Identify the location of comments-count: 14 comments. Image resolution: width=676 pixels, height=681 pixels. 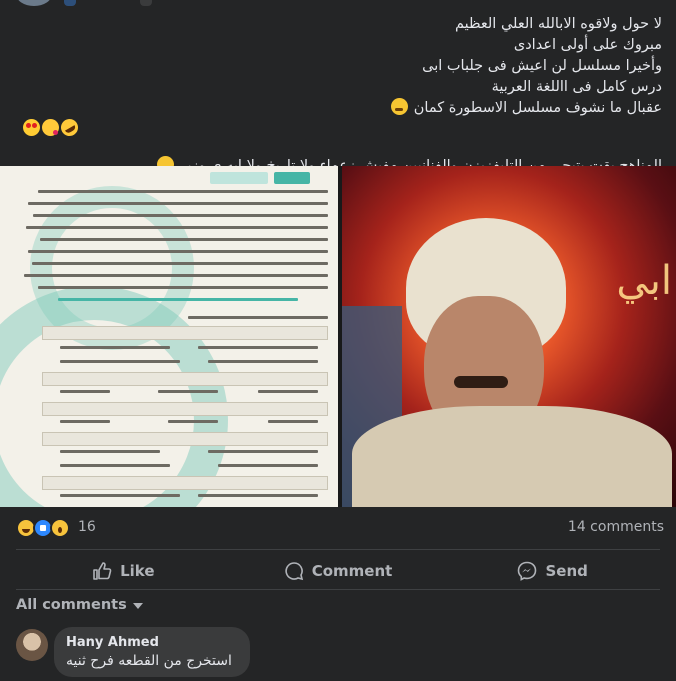
(616, 527).